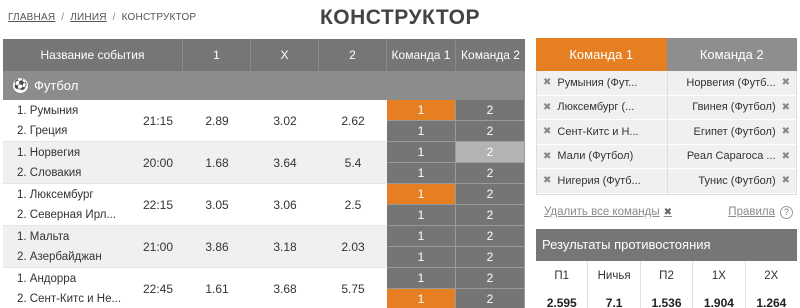 The image size is (800, 308). What do you see at coordinates (353, 163) in the screenshot?
I see `odd-2: 5.4` at bounding box center [353, 163].